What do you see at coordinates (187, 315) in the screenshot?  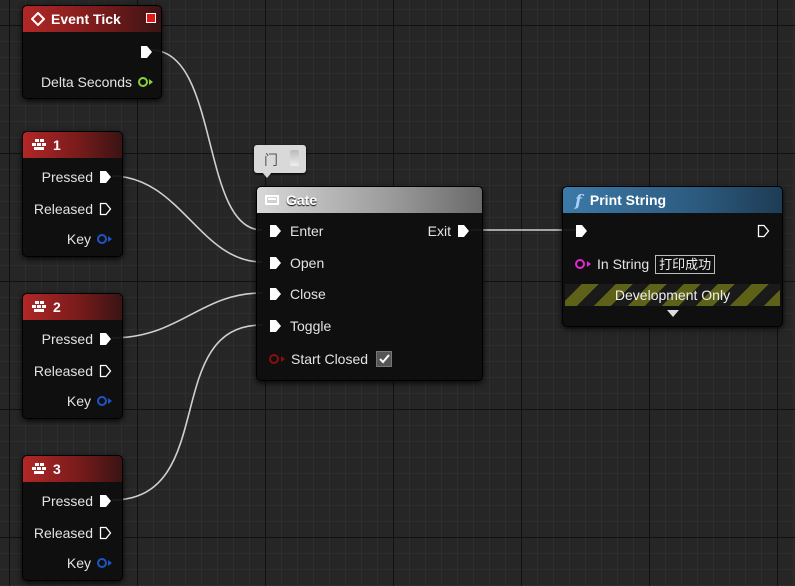 I see `wire-key2-pressed-to-close` at bounding box center [187, 315].